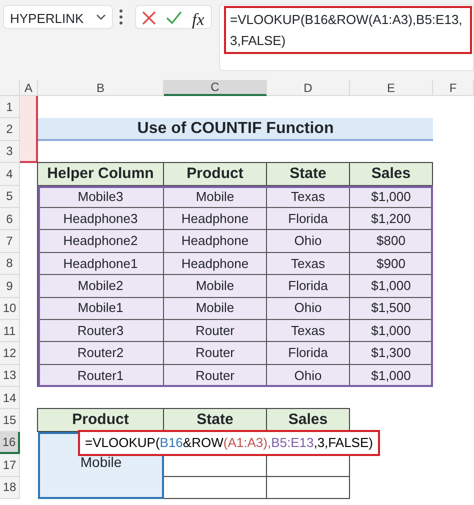 Image resolution: width=474 pixels, height=505 pixels. Describe the element at coordinates (10, 174) in the screenshot. I see `row-header: 4` at that location.